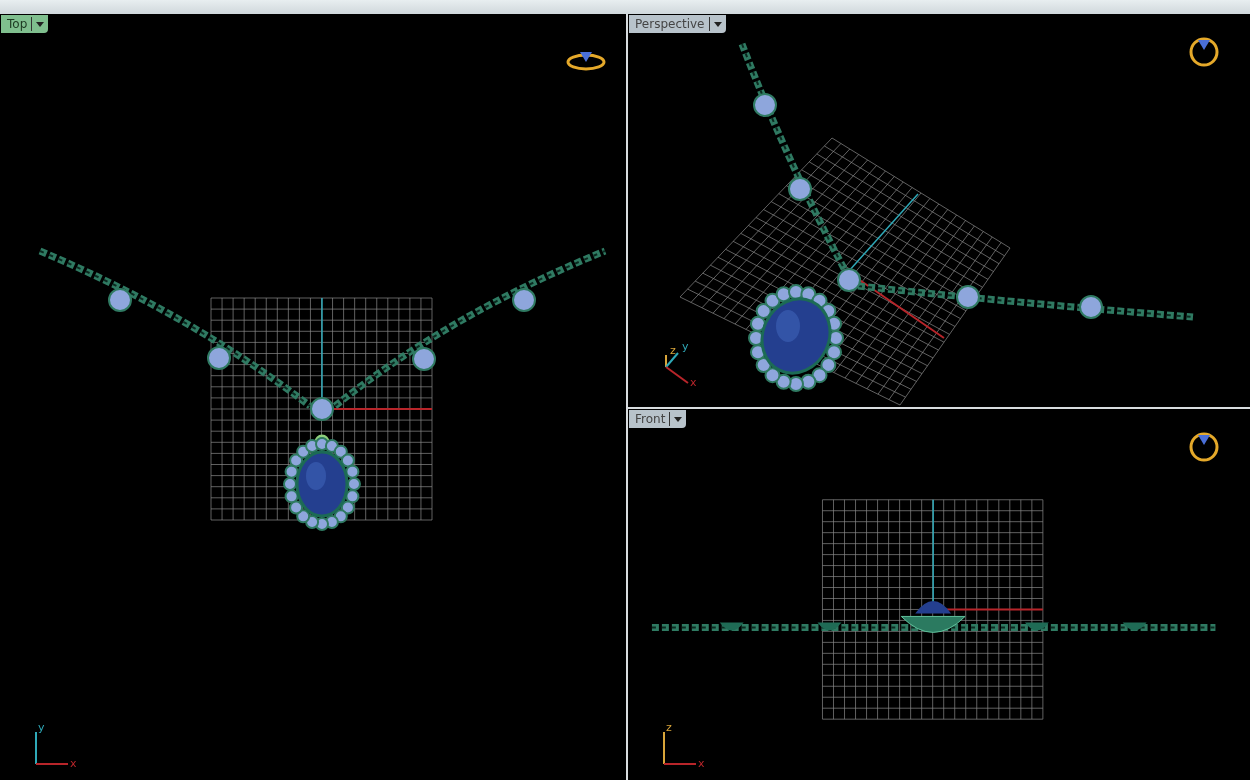 The image size is (1250, 780). What do you see at coordinates (658, 419) in the screenshot?
I see `viewport-tab: Front` at bounding box center [658, 419].